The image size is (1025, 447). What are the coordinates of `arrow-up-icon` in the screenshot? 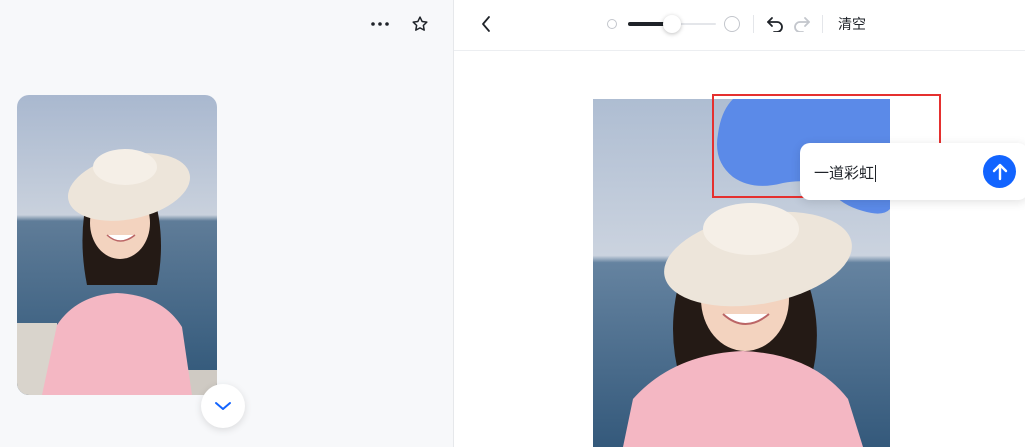 It's located at (999, 171).